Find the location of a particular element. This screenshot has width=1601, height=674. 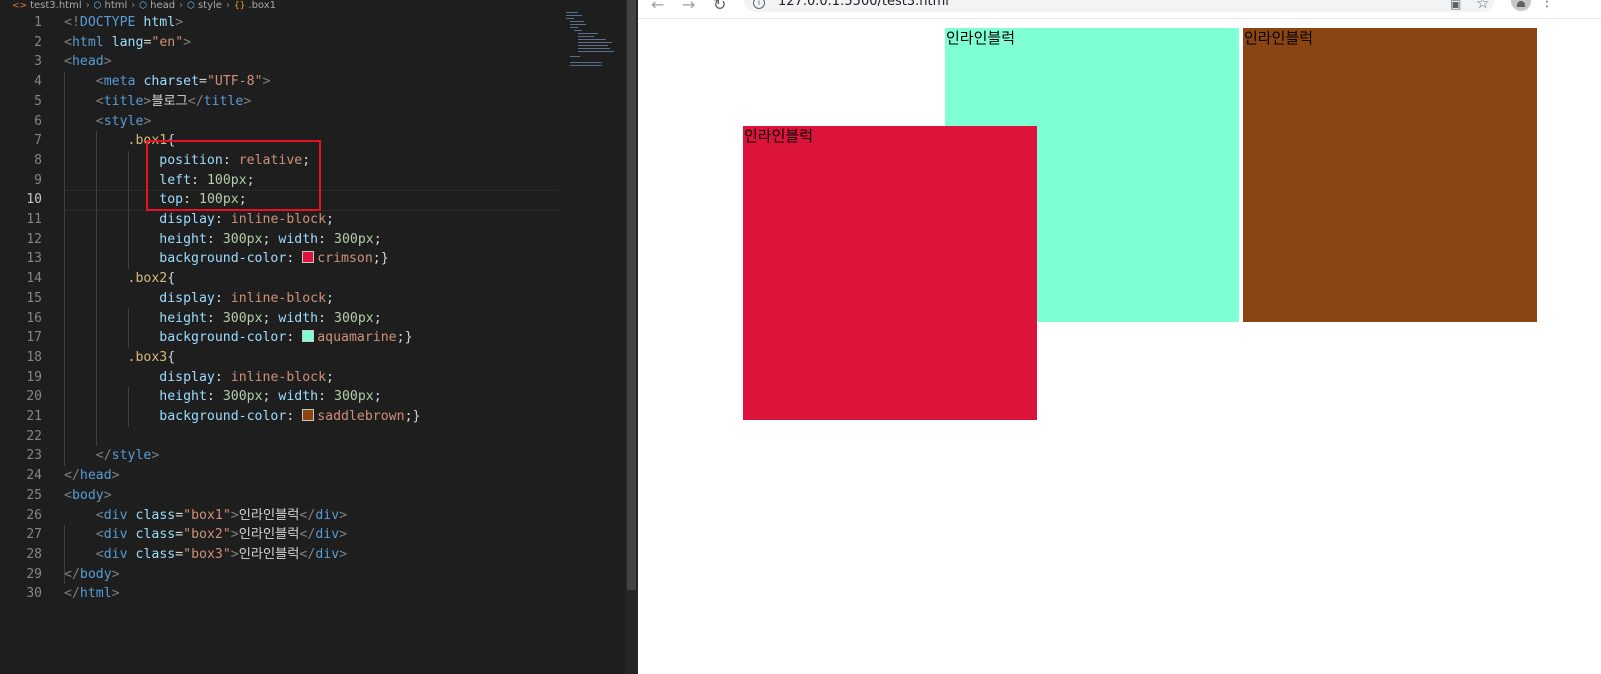

code-text: <div class="box2">인라인블럭</div> is located at coordinates (205, 535).